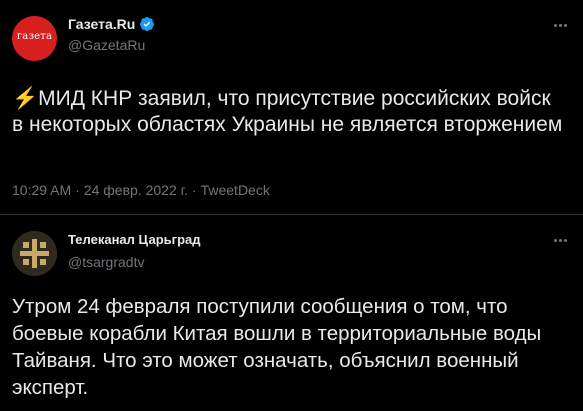 This screenshot has height=411, width=583. Describe the element at coordinates (136, 190) in the screenshot. I see `tweet-date: 24 февр. 2022 г.` at that location.